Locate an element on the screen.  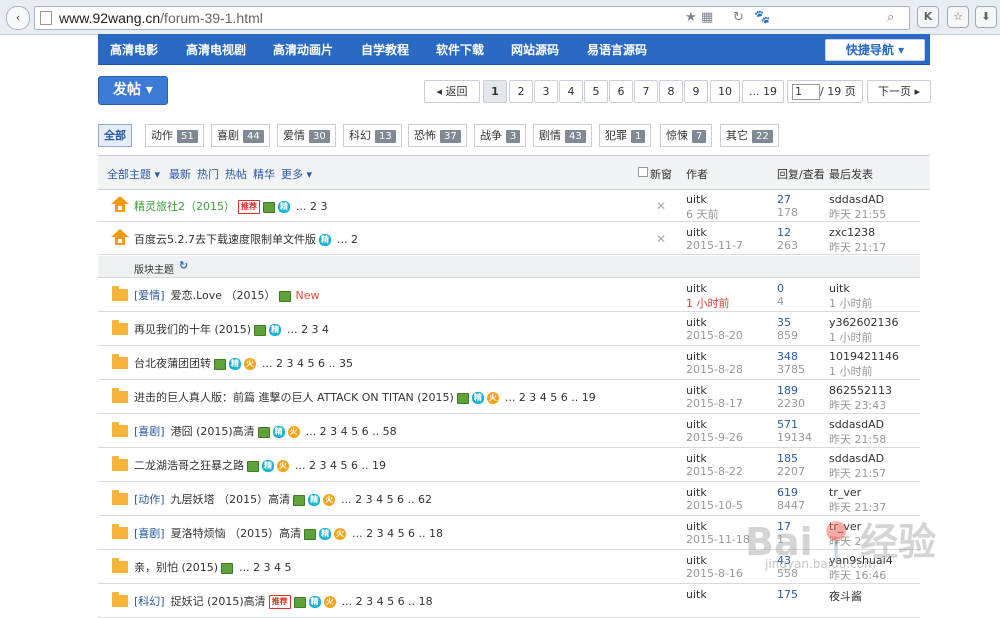
category-crime: 犯罪 1 is located at coordinates (625, 135).